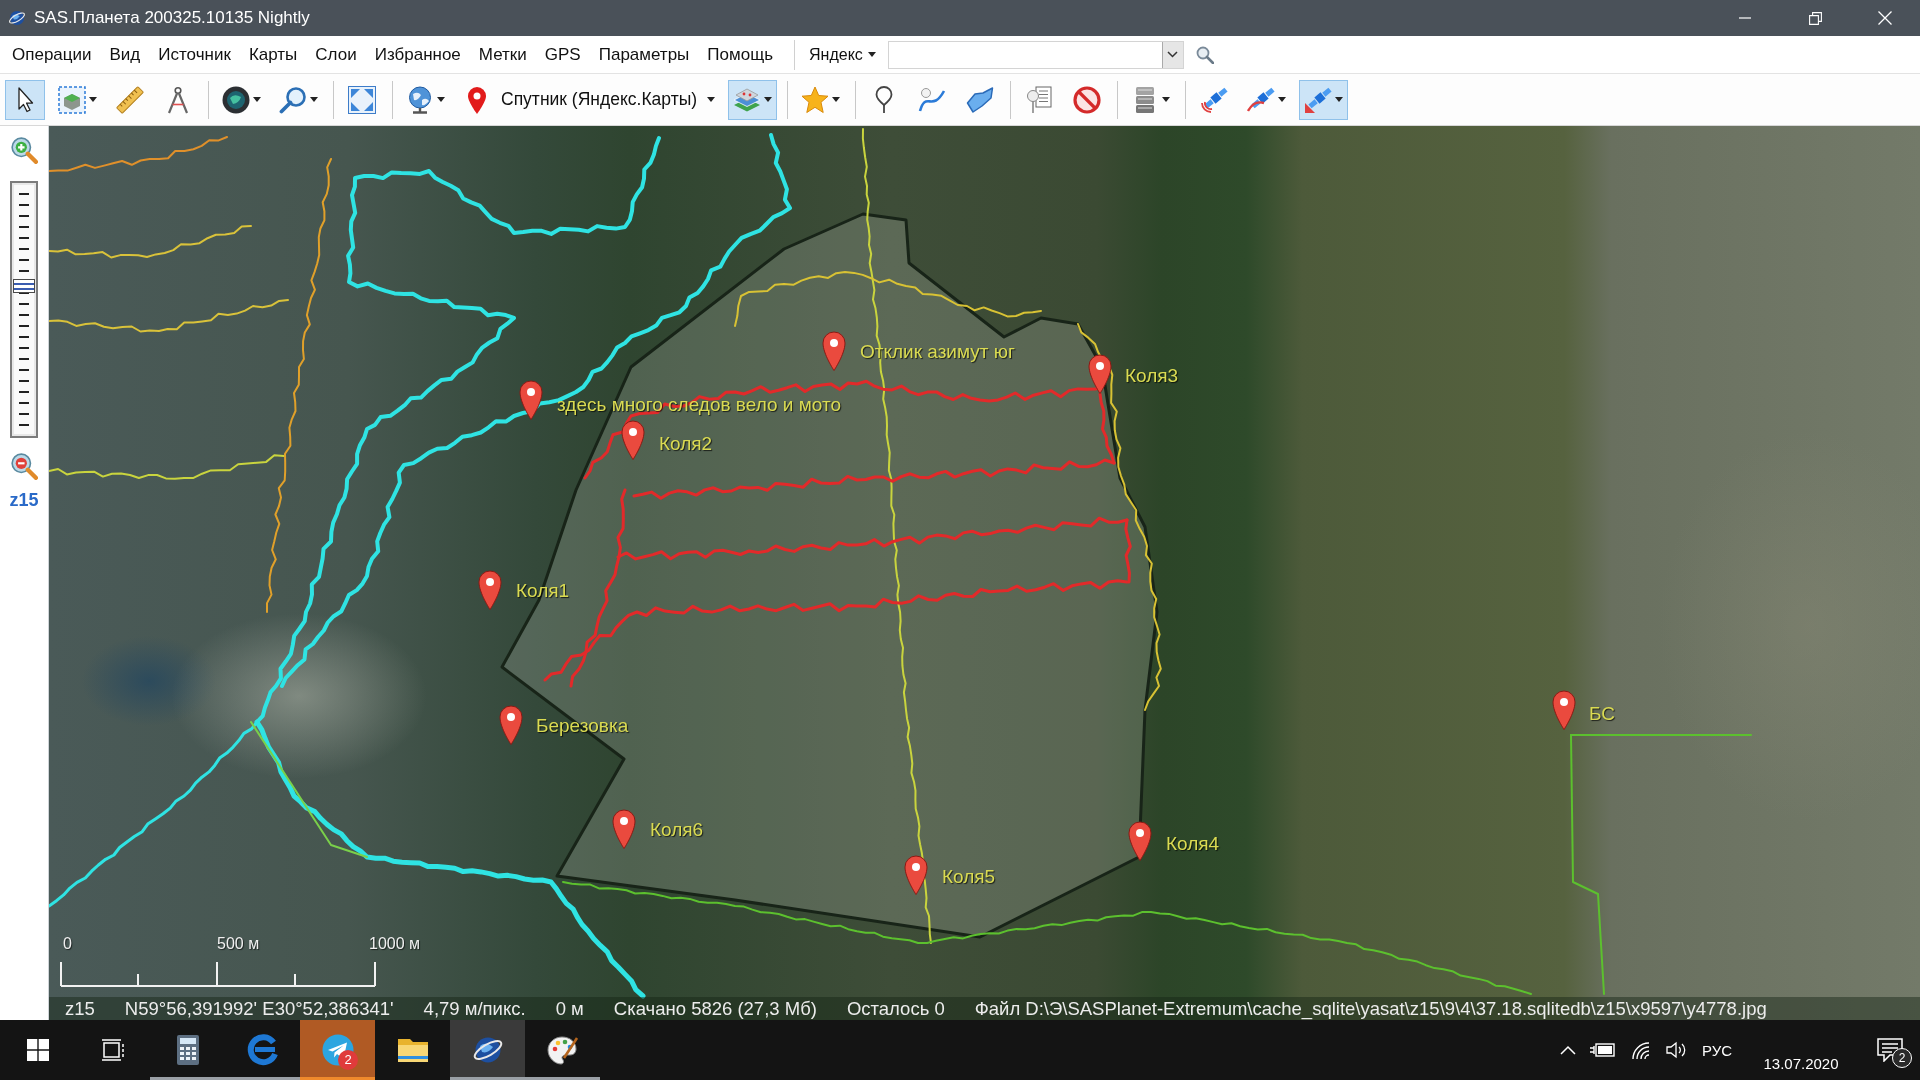  Describe the element at coordinates (238, 944) in the screenshot. I see `scale-label: 500 м` at that location.